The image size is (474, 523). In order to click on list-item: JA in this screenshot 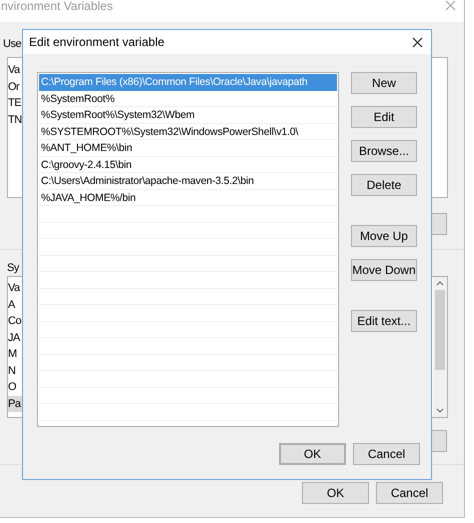, I will do `click(16, 338)`.